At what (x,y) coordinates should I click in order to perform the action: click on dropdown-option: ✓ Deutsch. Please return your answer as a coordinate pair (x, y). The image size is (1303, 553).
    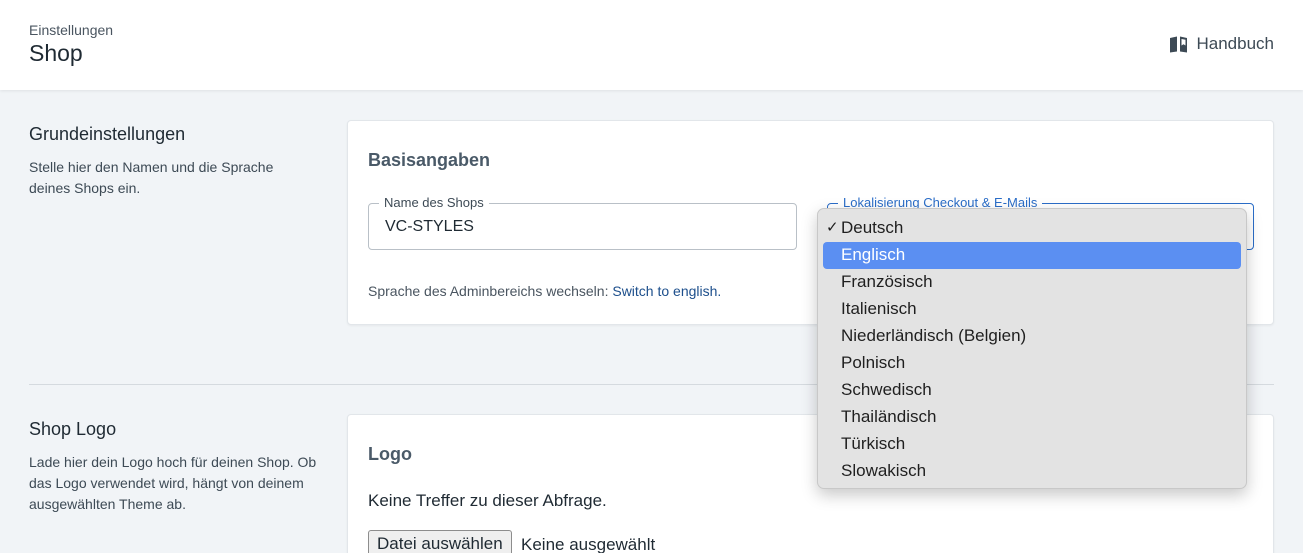
    Looking at the image, I should click on (1032, 228).